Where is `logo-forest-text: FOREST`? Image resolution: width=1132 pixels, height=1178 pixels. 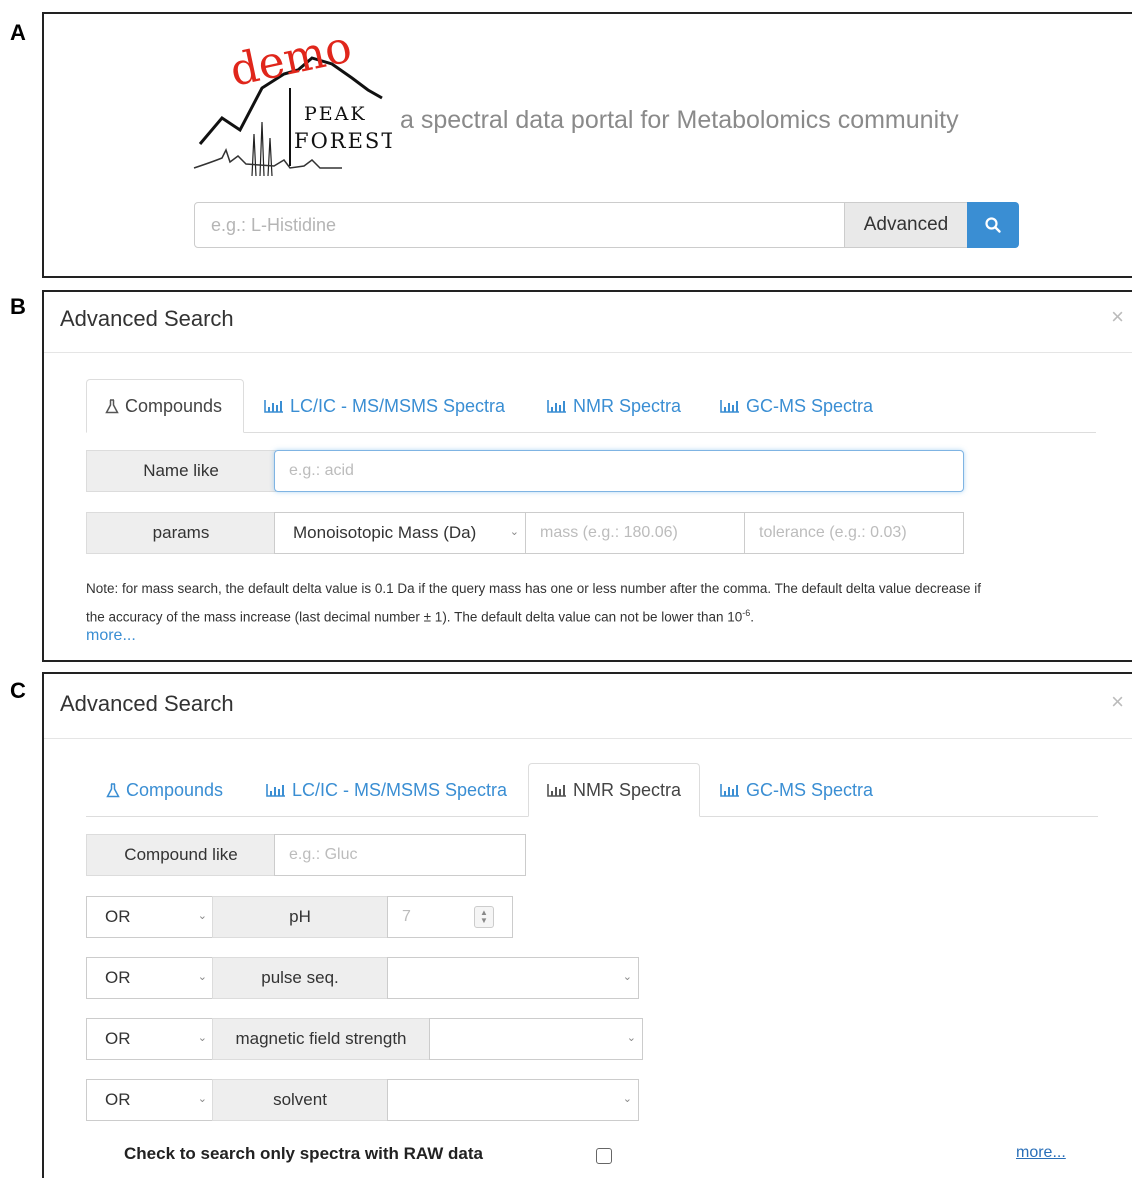
logo-forest-text: FOREST is located at coordinates (343, 141).